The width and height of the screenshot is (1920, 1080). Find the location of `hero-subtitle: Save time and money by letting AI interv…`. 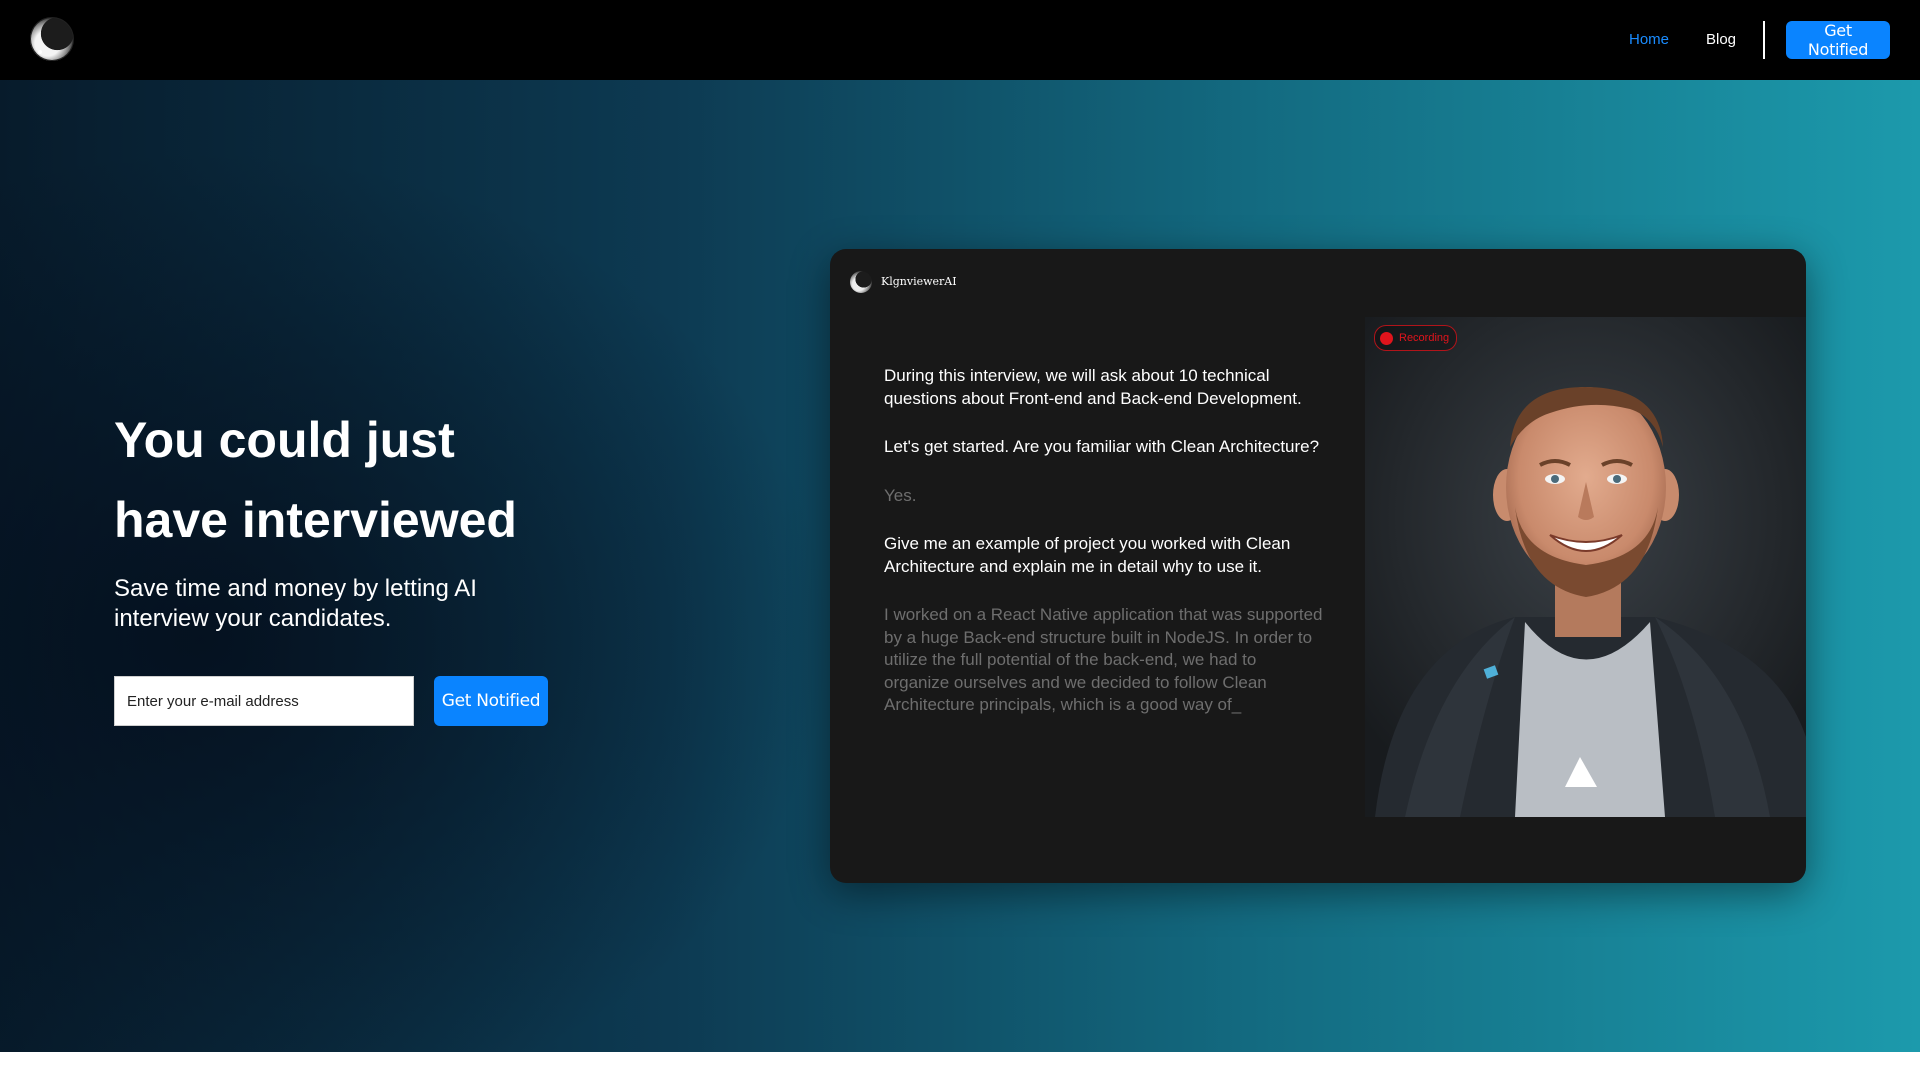

hero-subtitle: Save time and money by letting AI interv… is located at coordinates (295, 603).